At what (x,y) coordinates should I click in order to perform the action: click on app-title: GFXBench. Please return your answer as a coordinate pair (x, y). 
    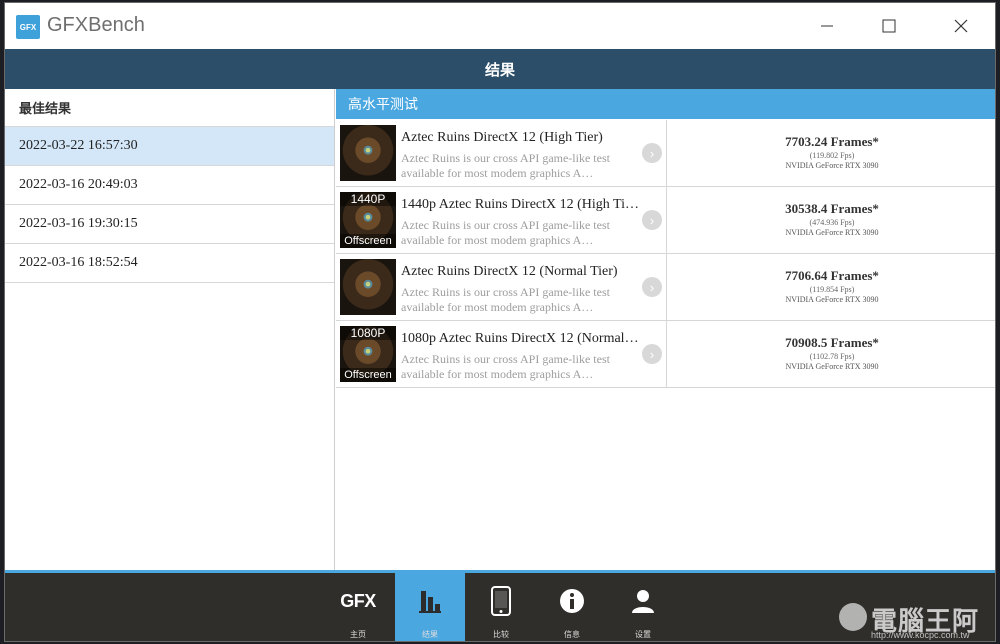
    Looking at the image, I should click on (96, 25).